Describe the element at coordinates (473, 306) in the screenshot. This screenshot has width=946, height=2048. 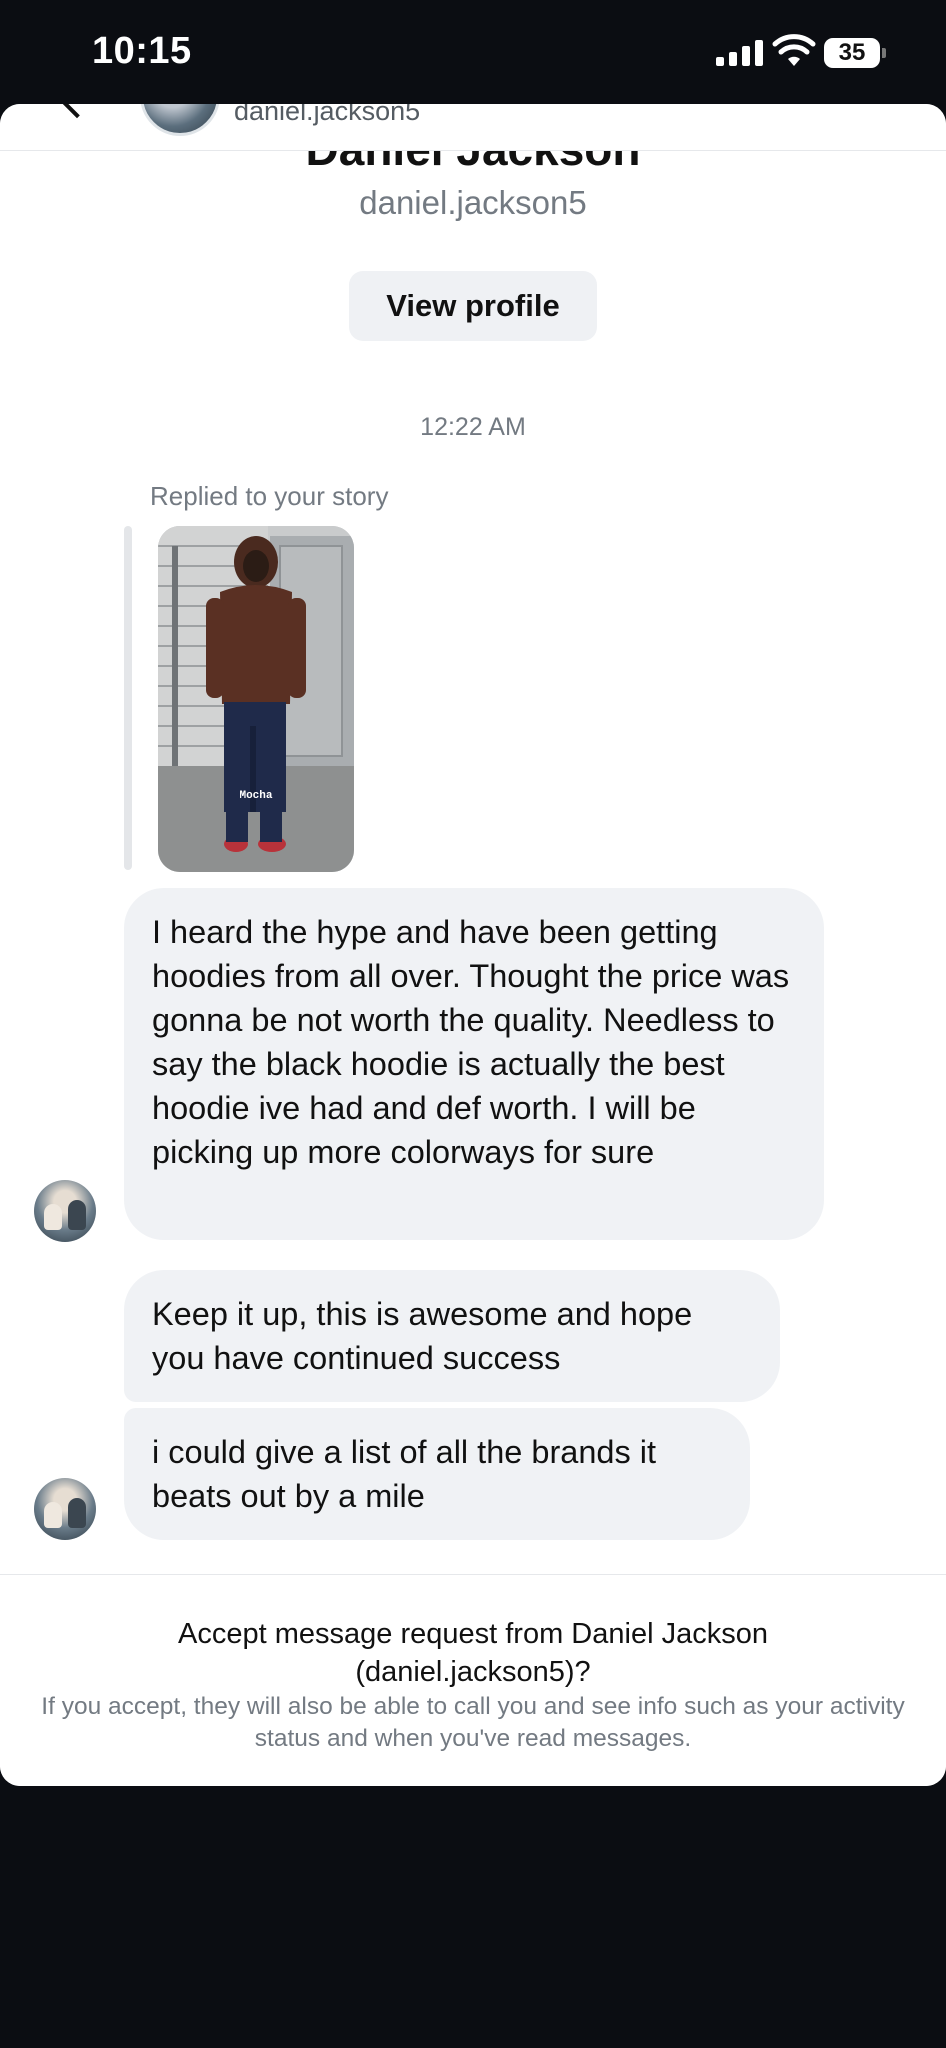
I see `view-profile-button: View profile` at that location.